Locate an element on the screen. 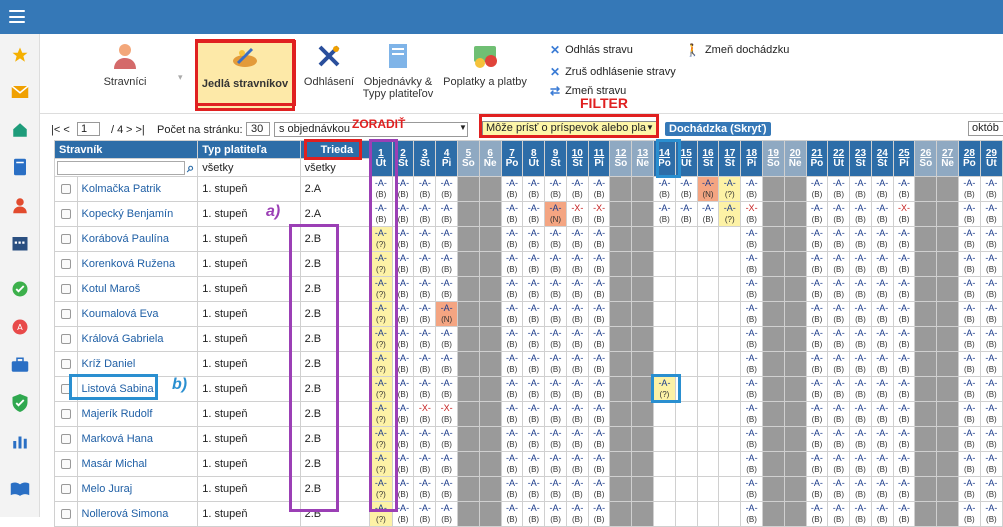 This screenshot has width=1003, height=527. zmen-dochadzku-link: 🚶 Zmeň dochádzku is located at coordinates (737, 50).